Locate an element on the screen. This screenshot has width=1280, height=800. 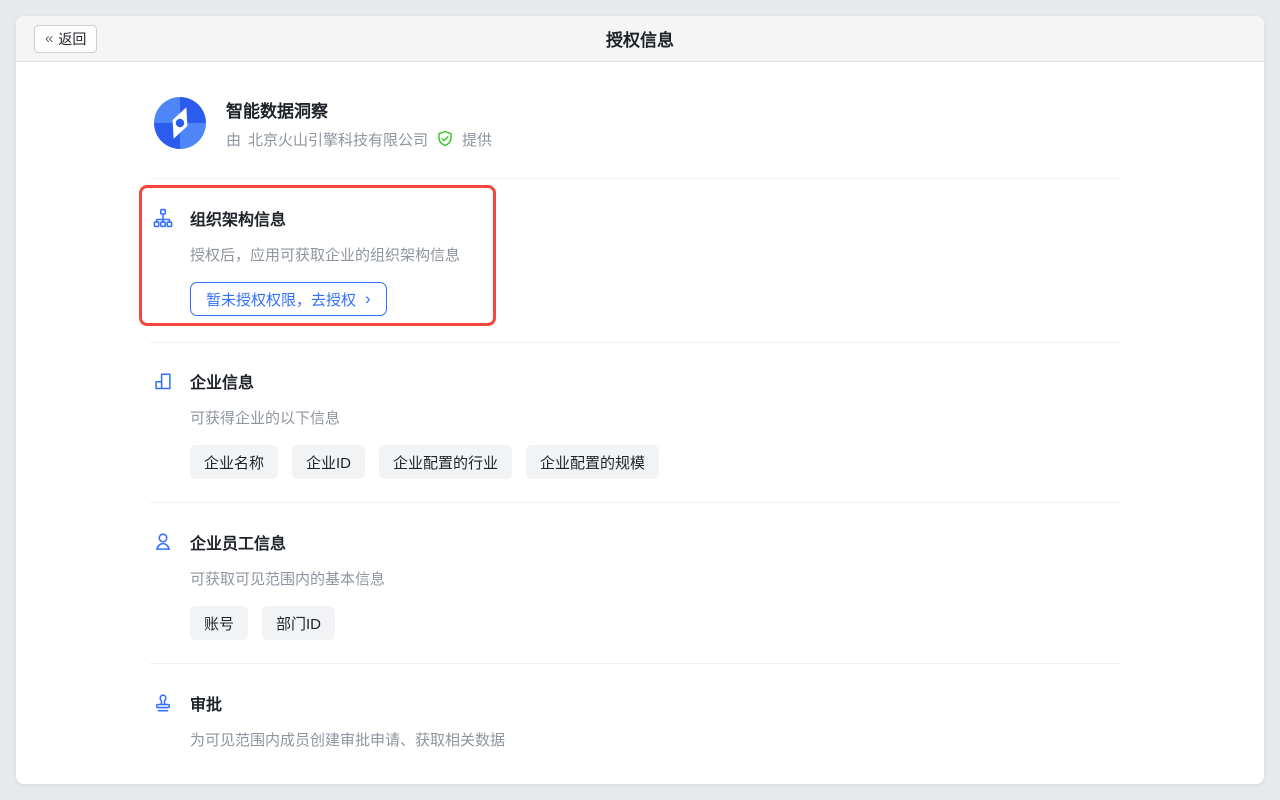
permission-tag: 企业名称 is located at coordinates (234, 462).